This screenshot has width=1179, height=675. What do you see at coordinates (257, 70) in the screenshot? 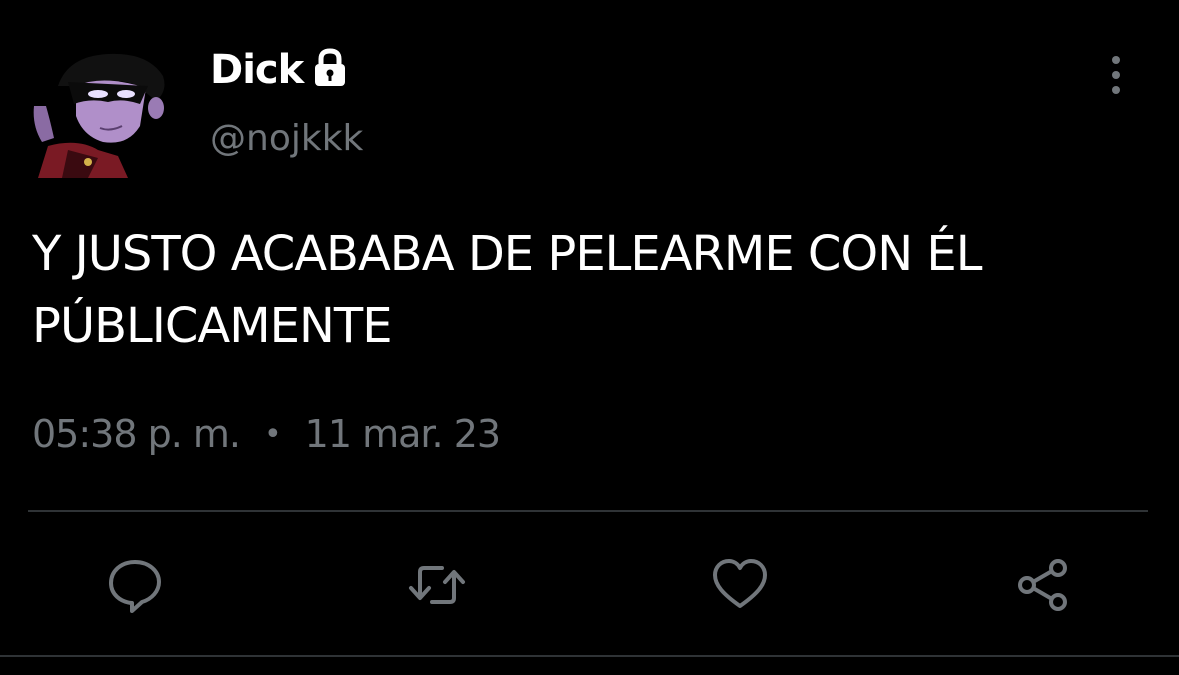
I see `display-name: Dick` at bounding box center [257, 70].